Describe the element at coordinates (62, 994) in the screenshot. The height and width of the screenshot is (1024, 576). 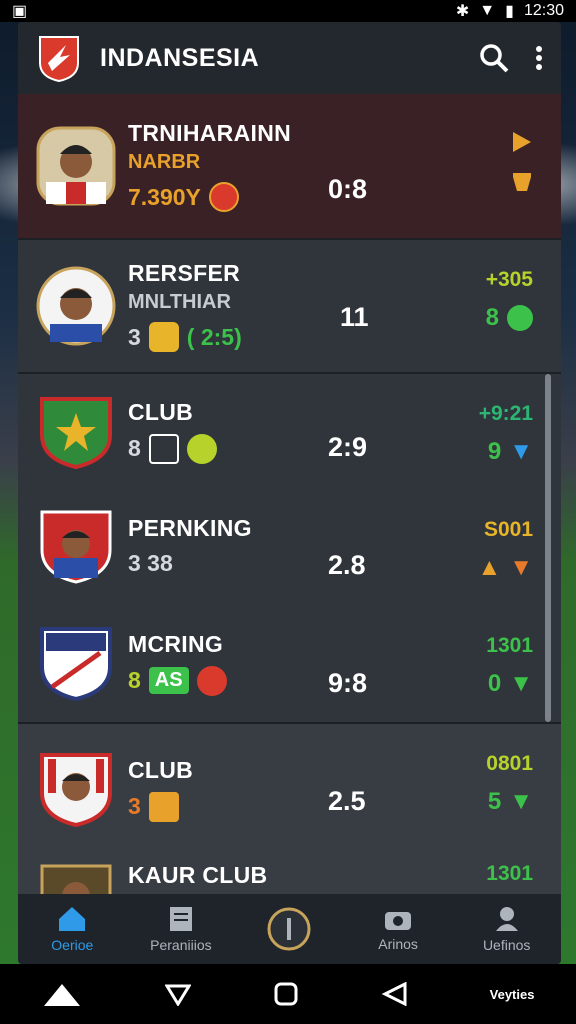
I see `apps-icon` at that location.